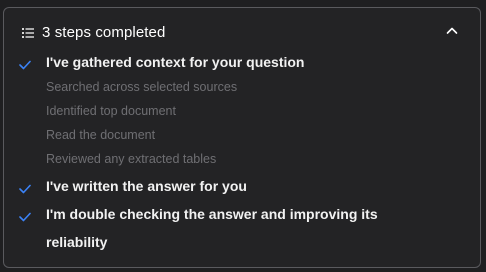  What do you see at coordinates (146, 186) in the screenshot?
I see `step-label: I've written the answer for you` at bounding box center [146, 186].